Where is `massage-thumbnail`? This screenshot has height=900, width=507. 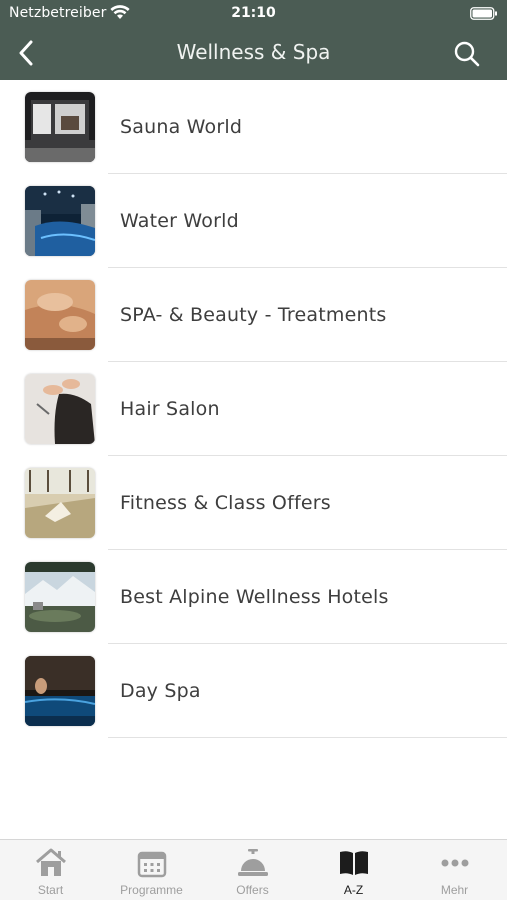 massage-thumbnail is located at coordinates (60, 315).